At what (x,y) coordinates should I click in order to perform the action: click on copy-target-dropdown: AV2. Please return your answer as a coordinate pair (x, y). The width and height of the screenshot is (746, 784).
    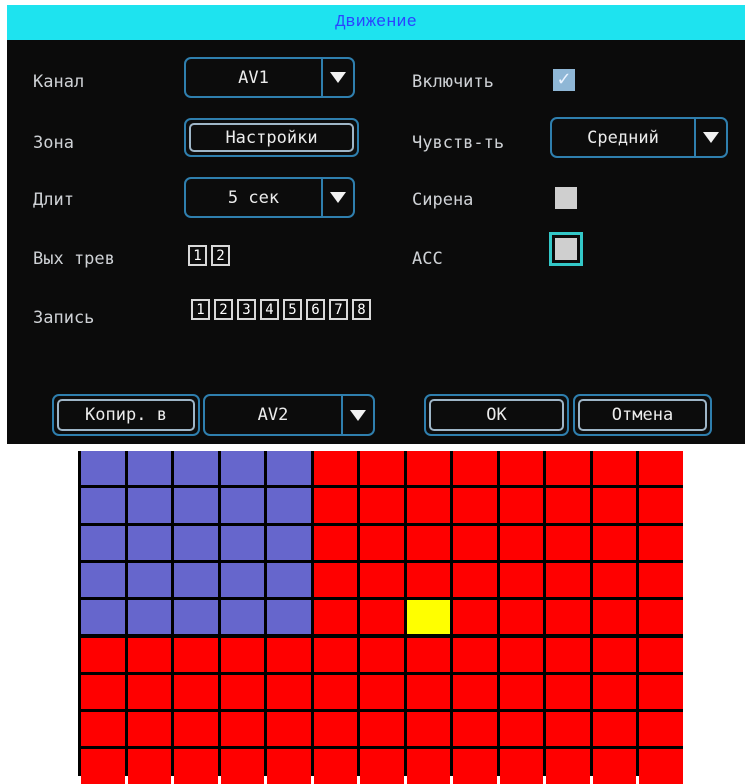
    Looking at the image, I should click on (289, 415).